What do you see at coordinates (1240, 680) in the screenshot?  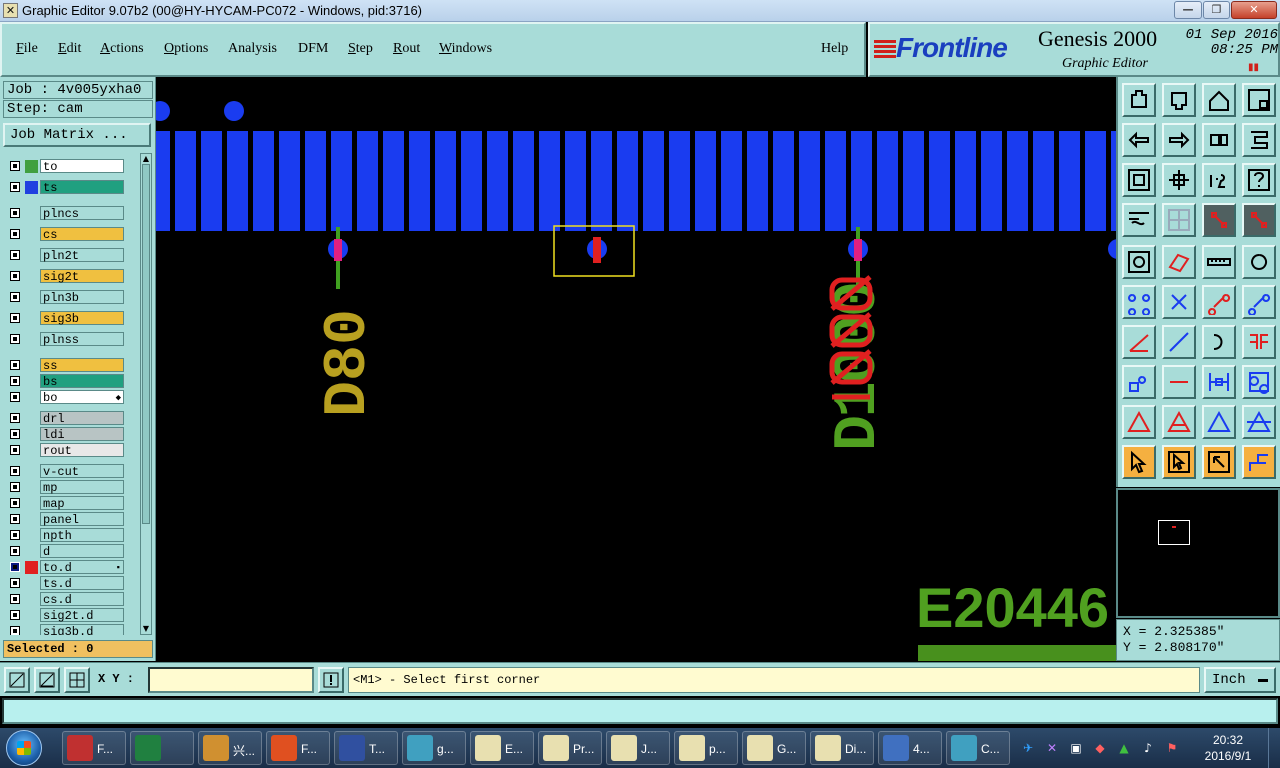 I see `unit-selector: Inch` at bounding box center [1240, 680].